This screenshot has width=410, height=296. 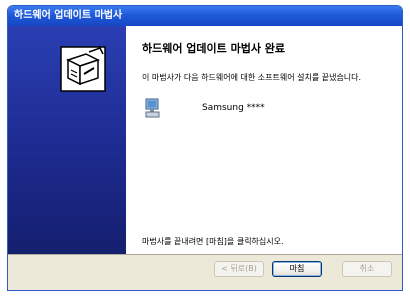 I want to click on hardware-wizard-icon, so click(x=83, y=69).